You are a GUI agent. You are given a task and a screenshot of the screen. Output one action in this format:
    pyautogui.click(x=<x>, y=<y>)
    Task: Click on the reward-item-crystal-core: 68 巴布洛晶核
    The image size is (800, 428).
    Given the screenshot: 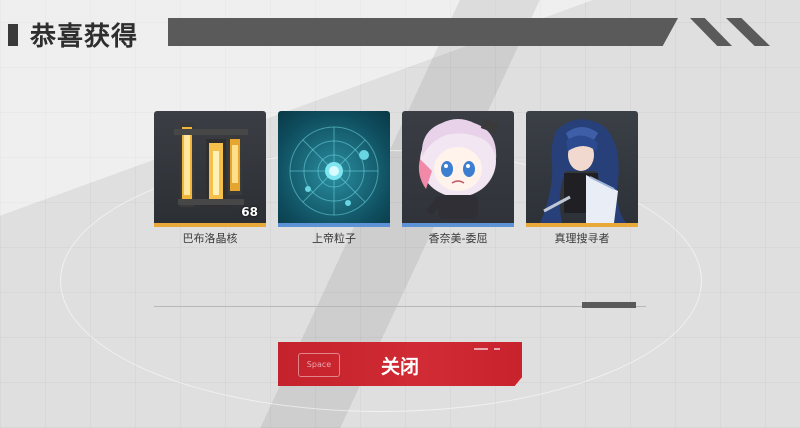 What is the action you would take?
    pyautogui.click(x=210, y=178)
    